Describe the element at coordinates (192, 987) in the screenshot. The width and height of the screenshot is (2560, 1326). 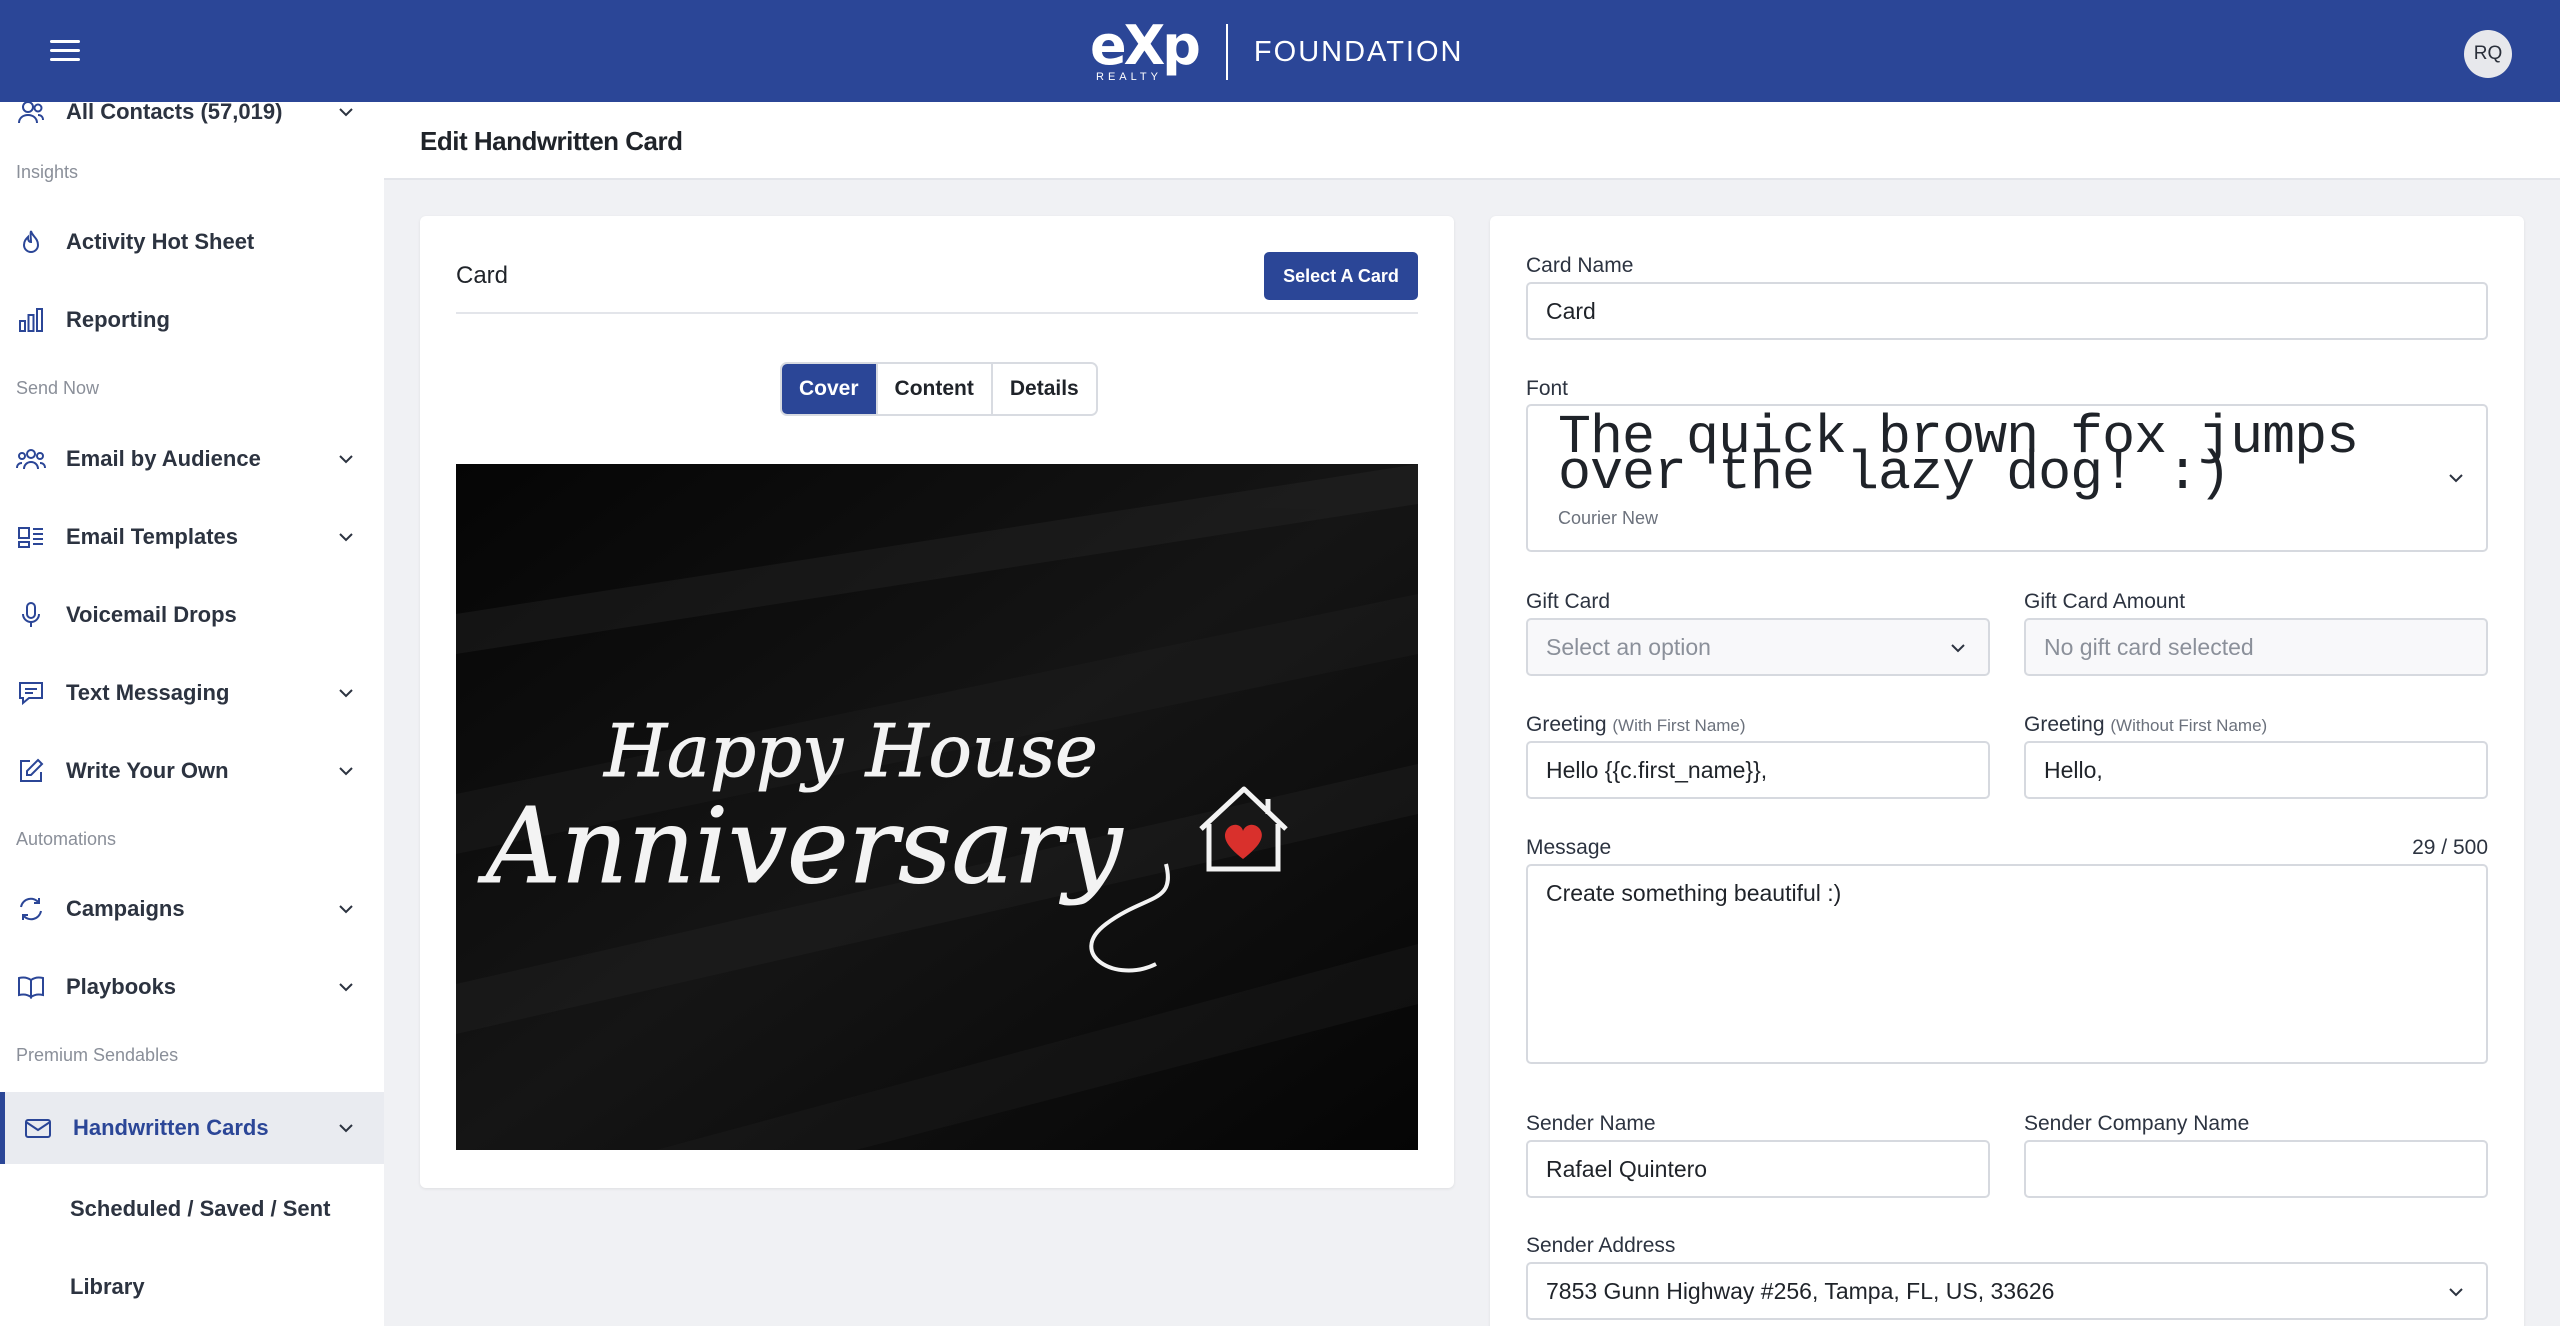
I see `sidebar-item-playbooks: Playbooks` at that location.